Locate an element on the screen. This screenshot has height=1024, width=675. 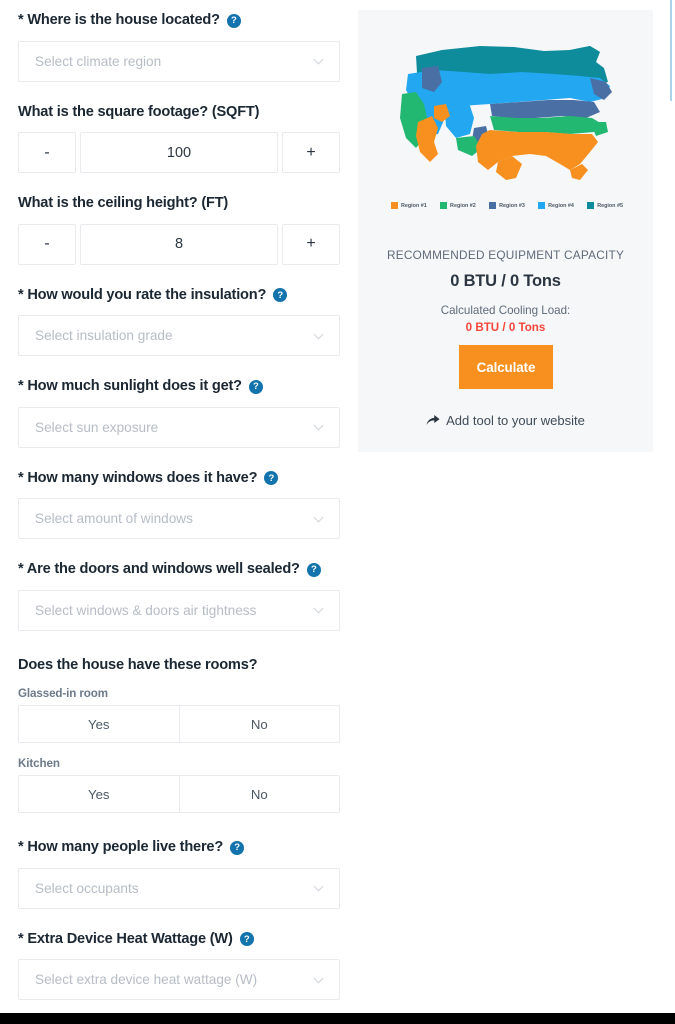
field-ceiling-height: What is the ceiling height? (FT) - 8 + is located at coordinates (179, 230).